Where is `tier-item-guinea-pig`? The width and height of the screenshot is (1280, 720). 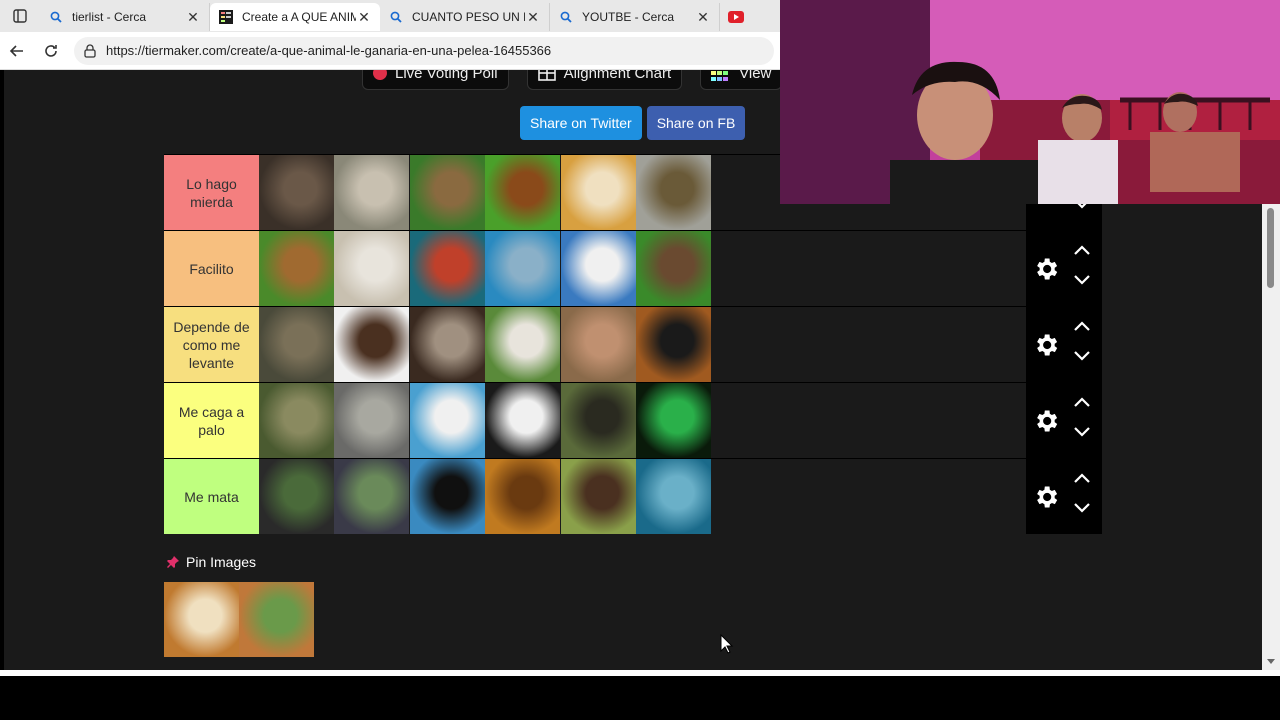
tier-item-guinea-pig is located at coordinates (598, 192).